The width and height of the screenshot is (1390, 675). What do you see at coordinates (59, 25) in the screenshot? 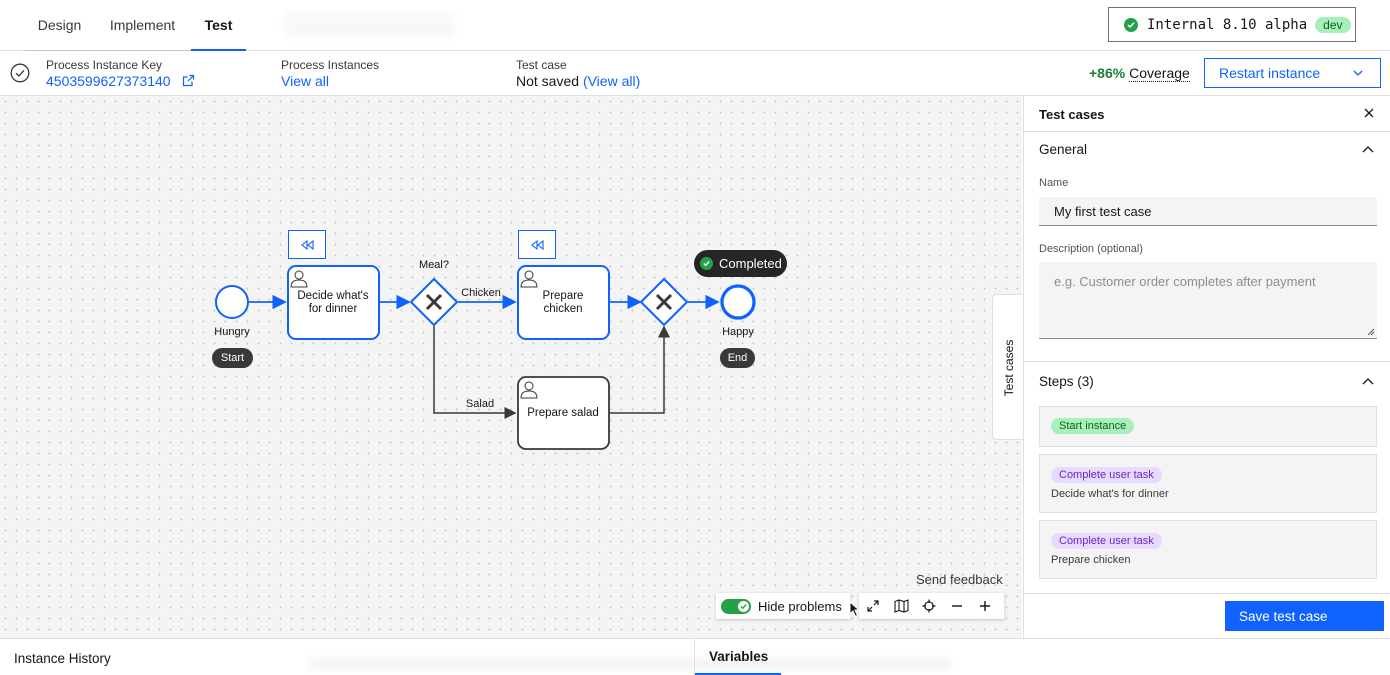
I see `tab-design: Design` at bounding box center [59, 25].